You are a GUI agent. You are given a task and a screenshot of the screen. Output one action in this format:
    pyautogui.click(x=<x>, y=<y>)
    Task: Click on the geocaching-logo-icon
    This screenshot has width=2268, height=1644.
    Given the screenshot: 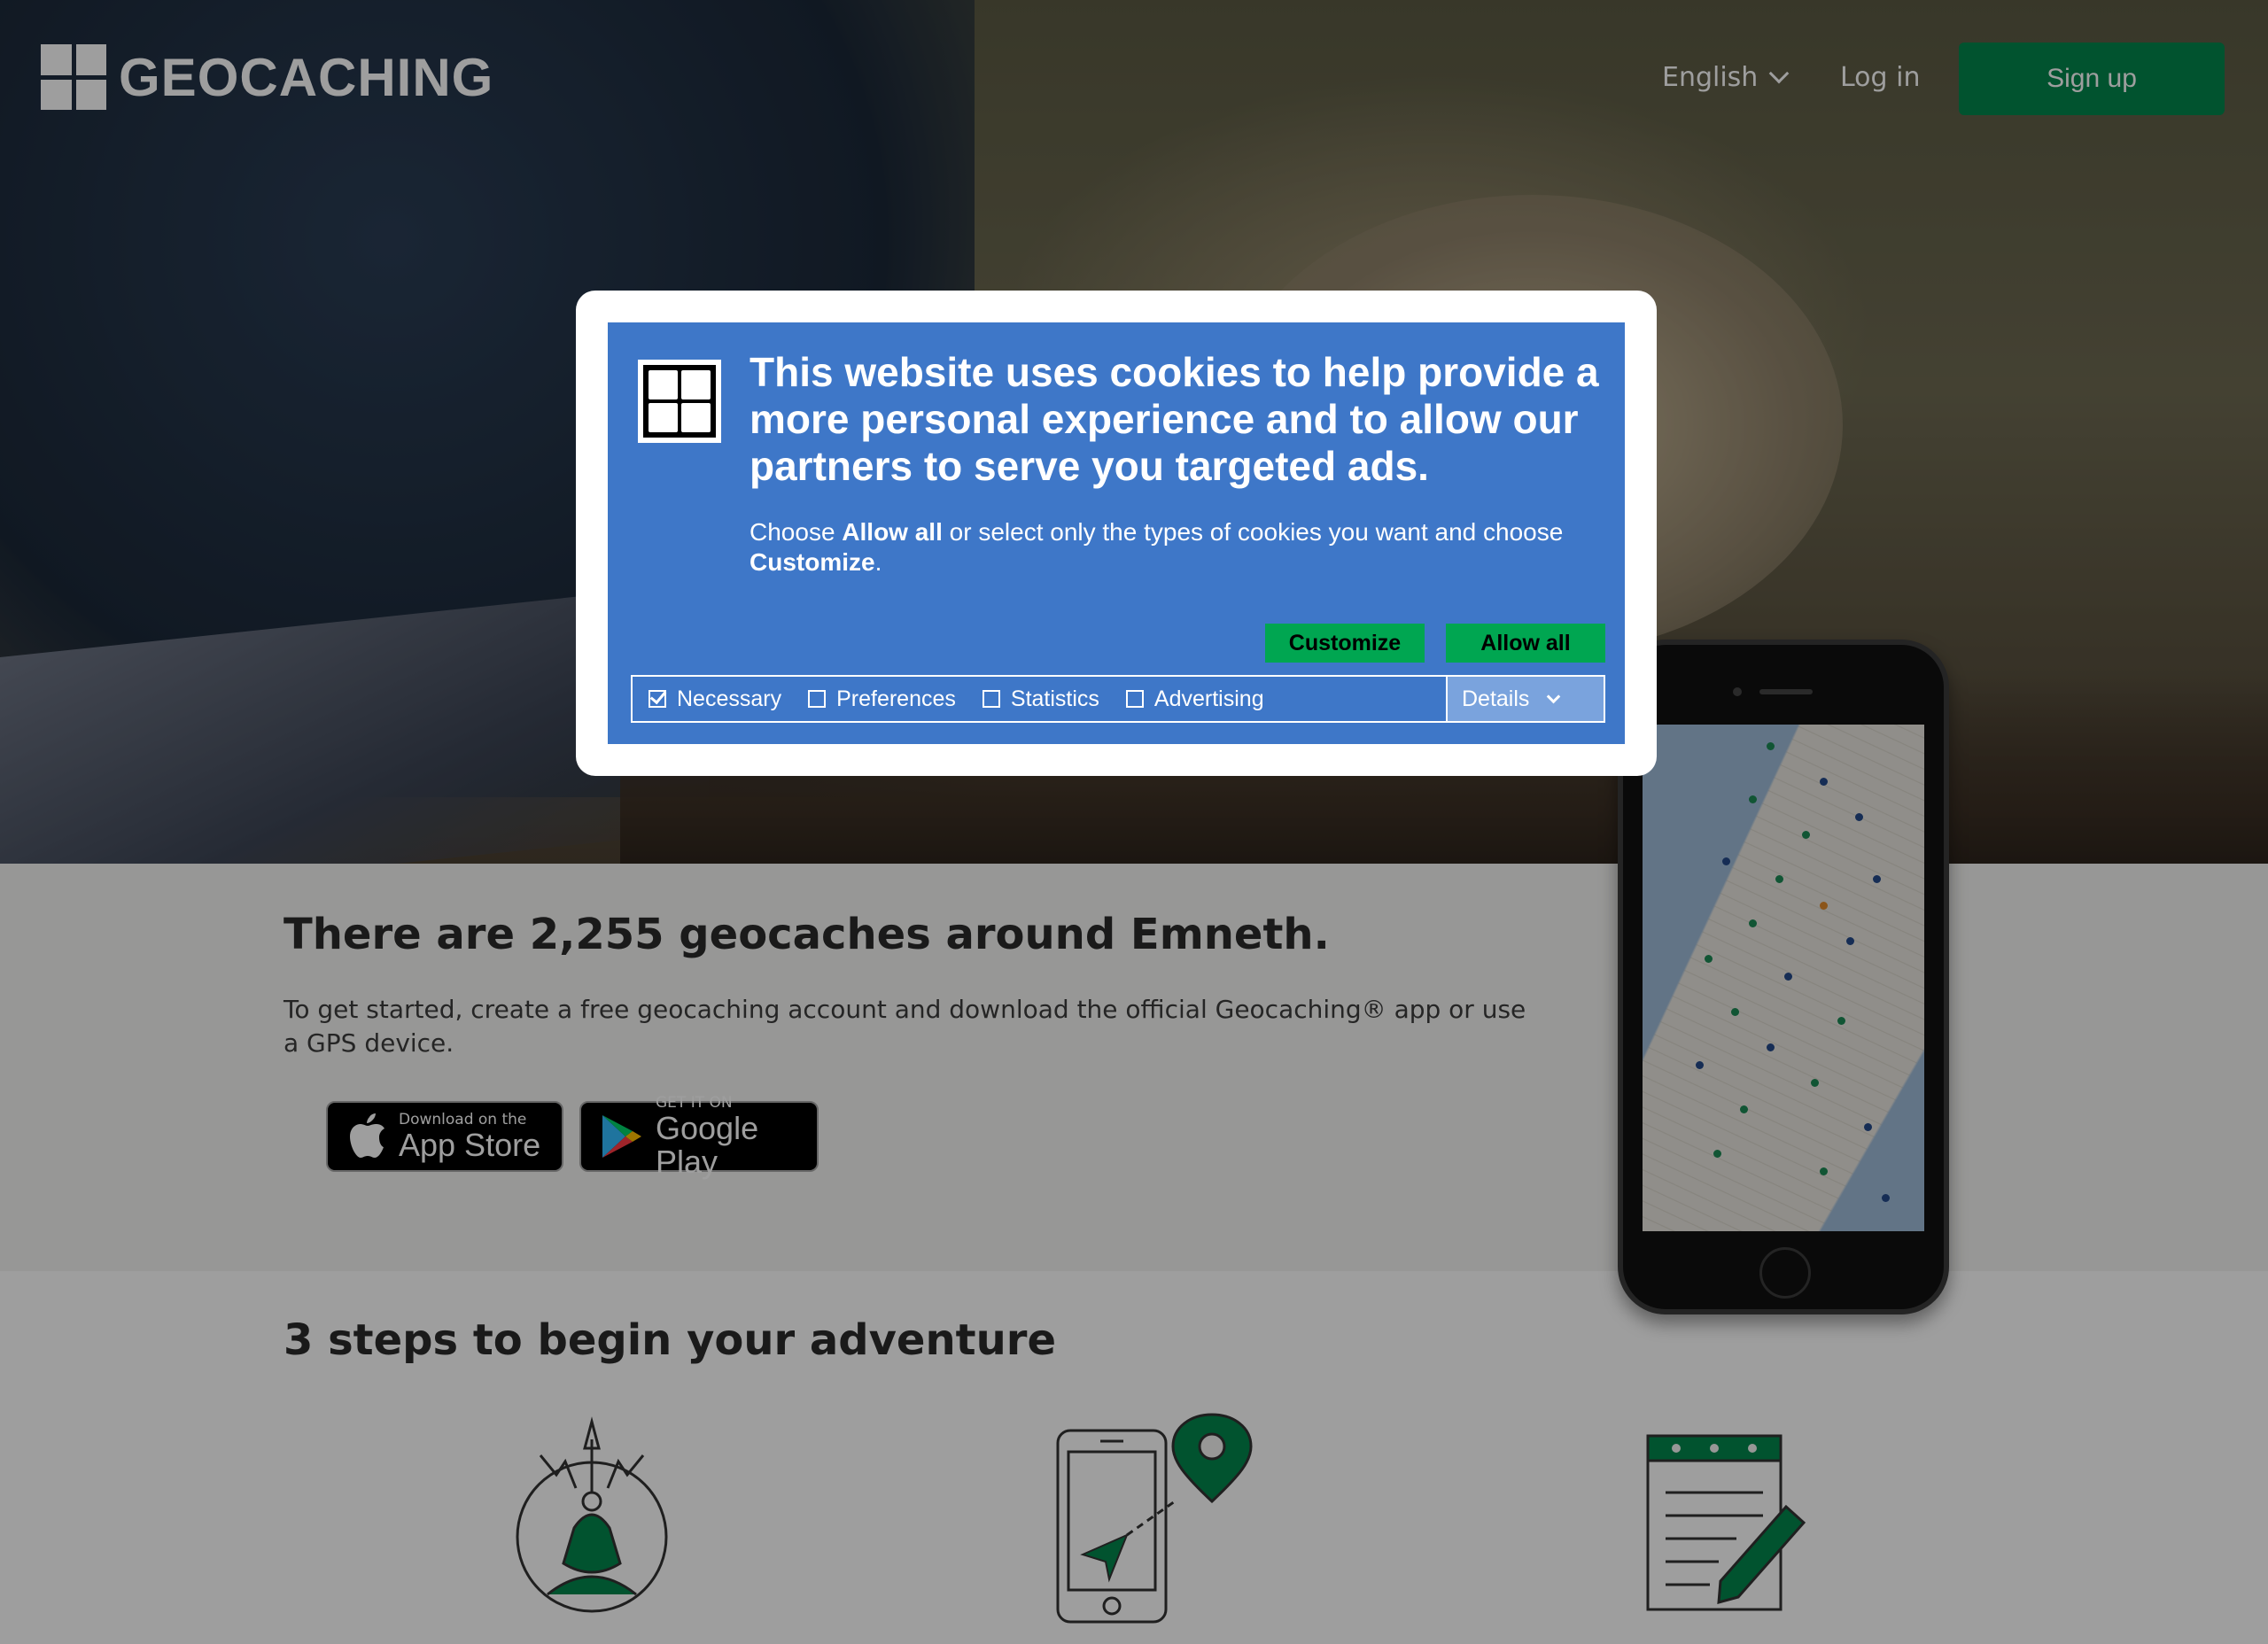 What is the action you would take?
    pyautogui.click(x=679, y=401)
    